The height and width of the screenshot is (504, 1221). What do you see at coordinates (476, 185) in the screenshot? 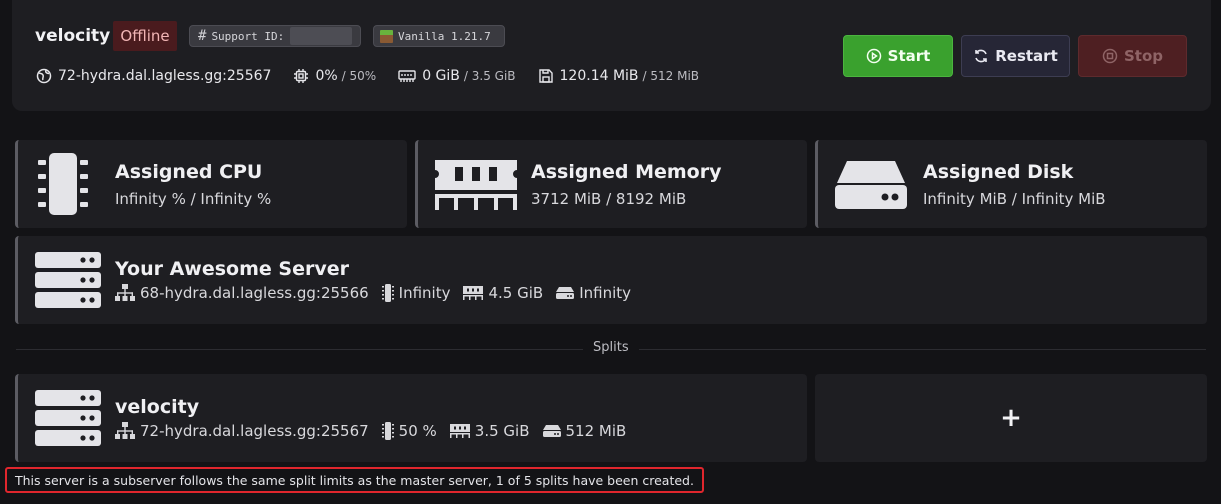
I see `ram-stick-icon` at bounding box center [476, 185].